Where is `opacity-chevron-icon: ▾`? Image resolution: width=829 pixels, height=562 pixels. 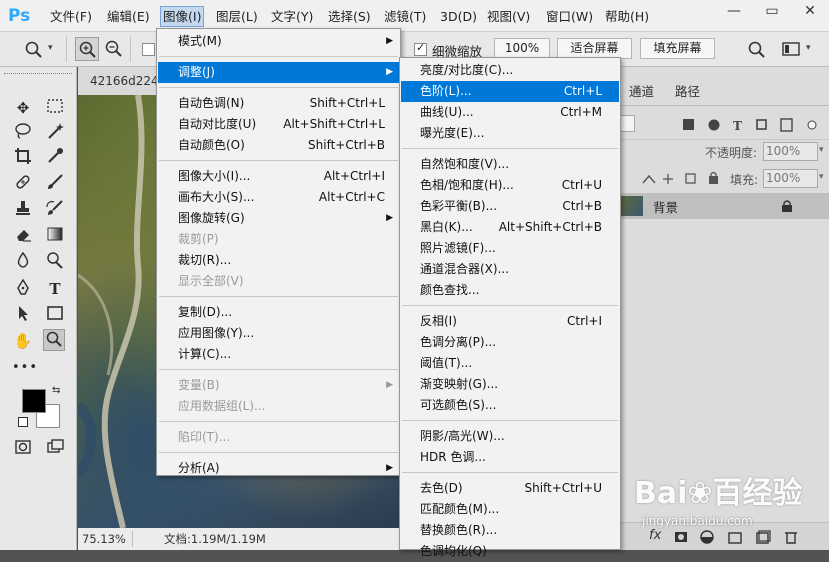 opacity-chevron-icon: ▾ is located at coordinates (821, 150).